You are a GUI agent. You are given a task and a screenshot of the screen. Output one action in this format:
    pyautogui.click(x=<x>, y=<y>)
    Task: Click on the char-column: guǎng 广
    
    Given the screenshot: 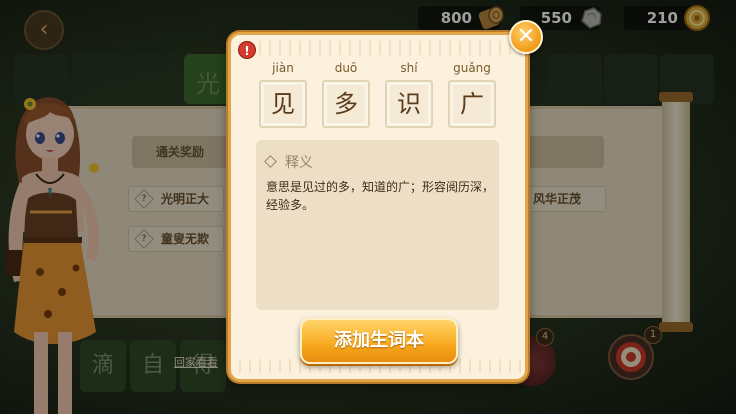 What is the action you would take?
    pyautogui.click(x=472, y=93)
    